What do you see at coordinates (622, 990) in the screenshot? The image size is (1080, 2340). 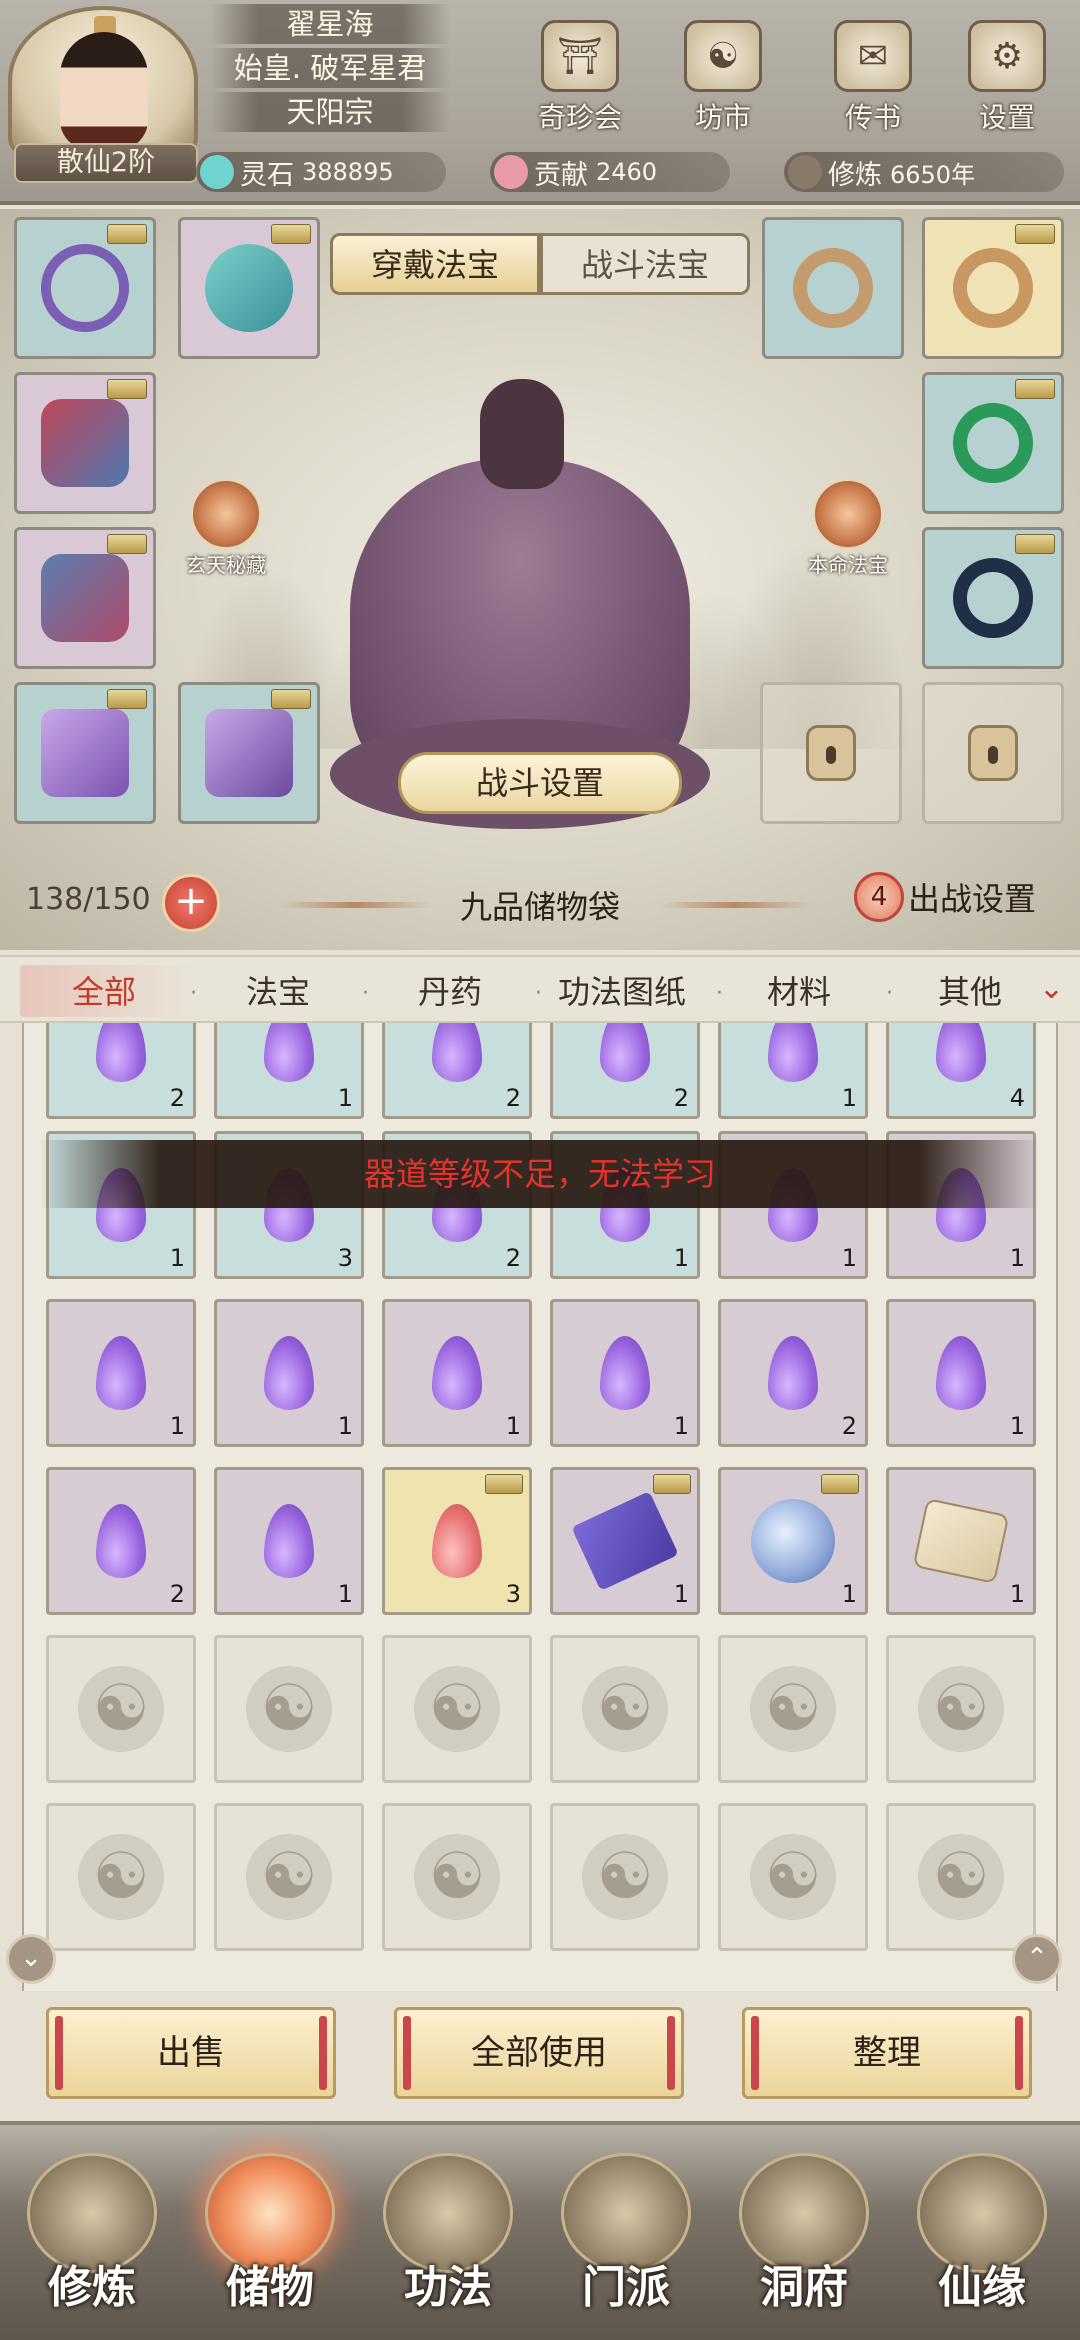 I see `category-techniques: 功法图纸` at bounding box center [622, 990].